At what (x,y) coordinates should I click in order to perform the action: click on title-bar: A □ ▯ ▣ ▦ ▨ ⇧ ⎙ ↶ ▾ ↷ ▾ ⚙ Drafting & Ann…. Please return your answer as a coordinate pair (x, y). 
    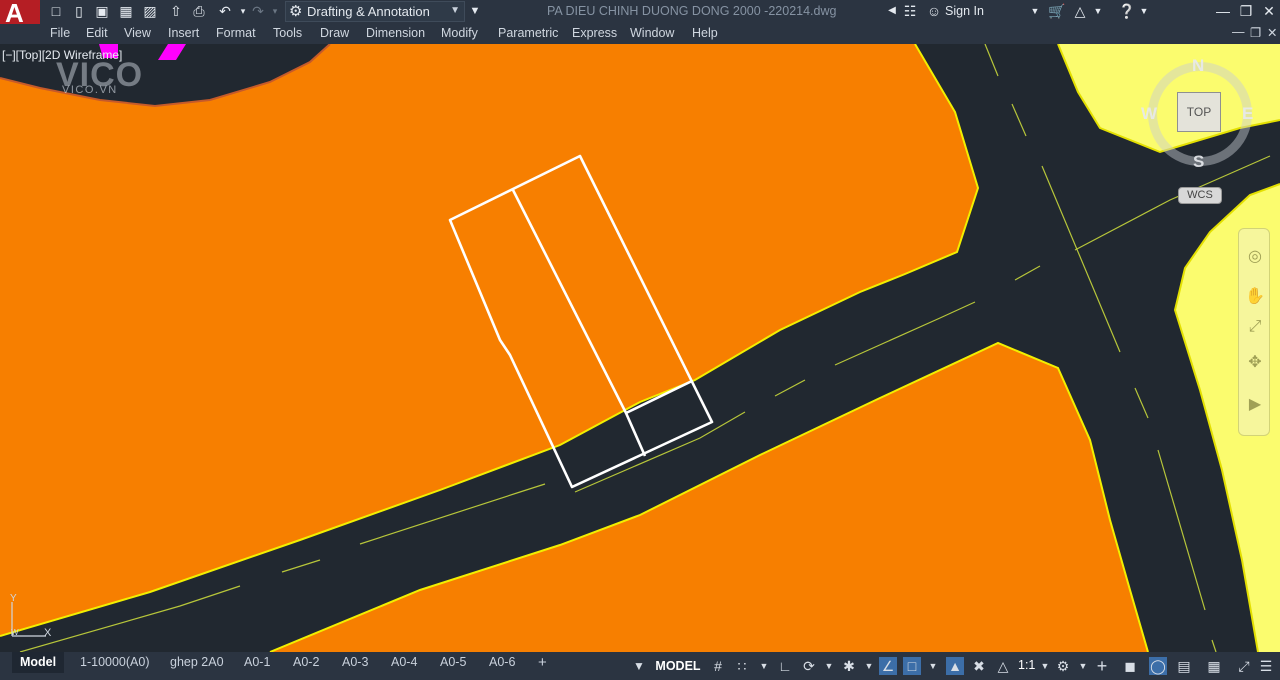
    Looking at the image, I should click on (640, 14).